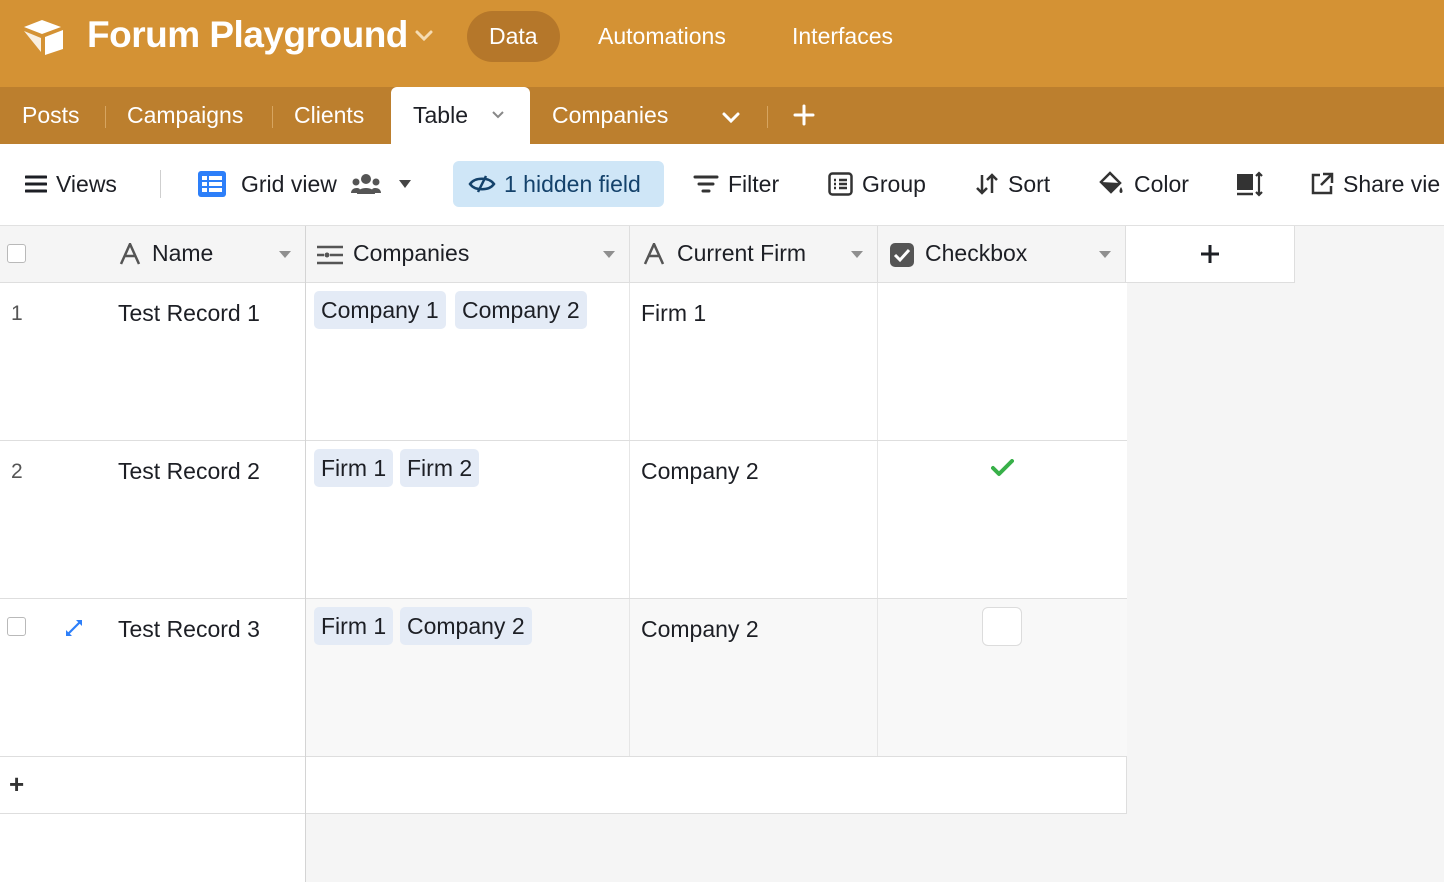 The image size is (1444, 882). I want to click on name-cell: Test Record 2, so click(189, 471).